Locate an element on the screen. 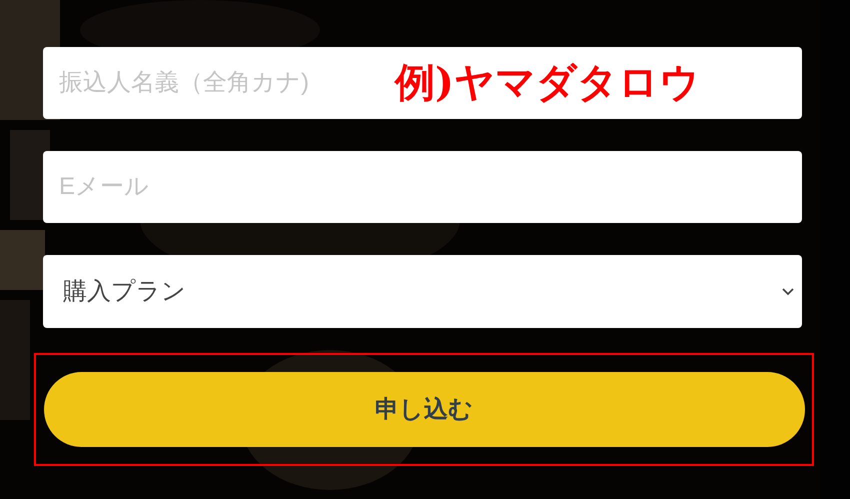 Image resolution: width=850 pixels, height=499 pixels. plan-select: 購入プラン is located at coordinates (422, 291).